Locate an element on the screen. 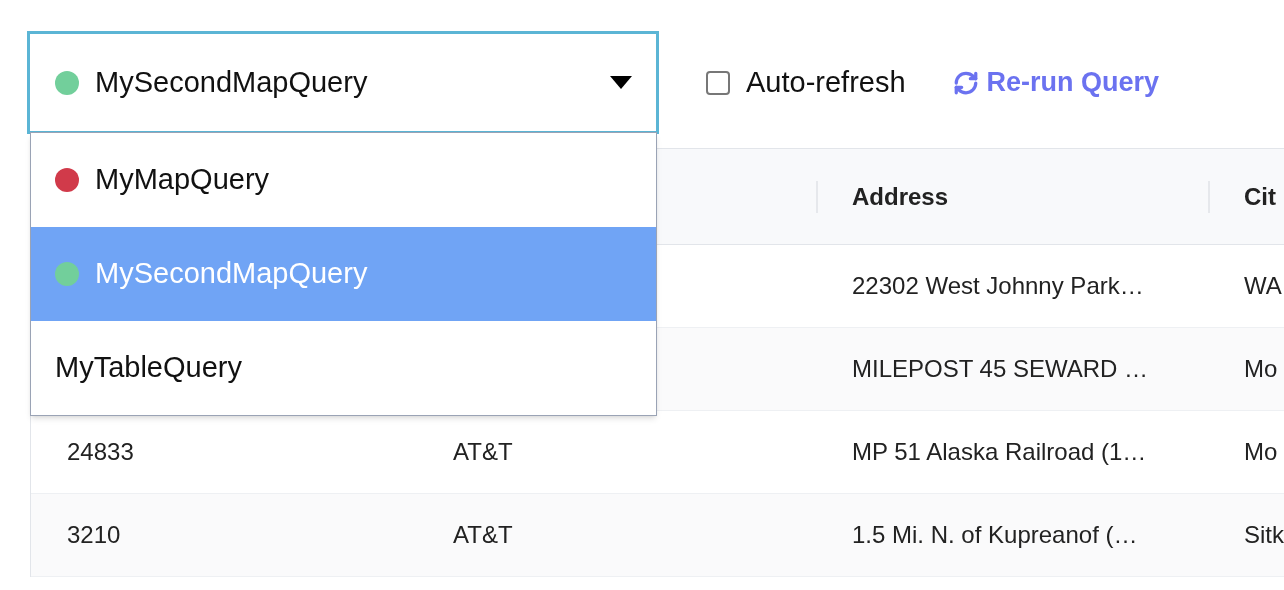 The width and height of the screenshot is (1284, 590). column-header: Cit is located at coordinates (1260, 196).